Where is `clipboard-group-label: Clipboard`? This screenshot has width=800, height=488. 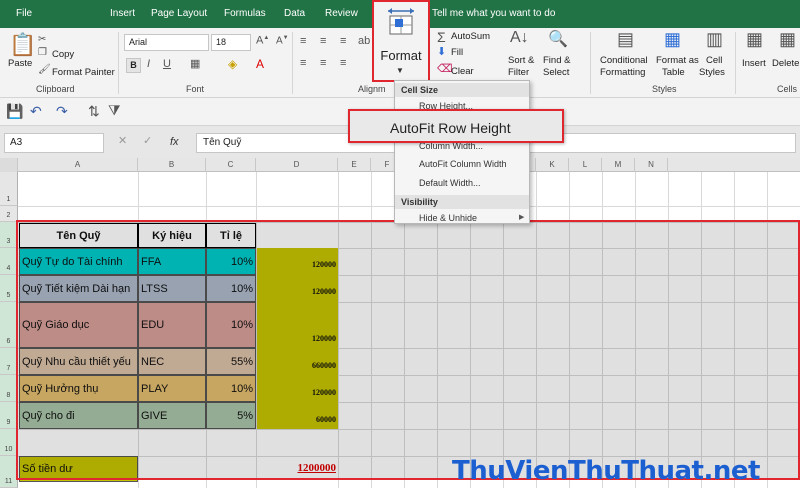
clipboard-group-label: Clipboard is located at coordinates (55, 89).